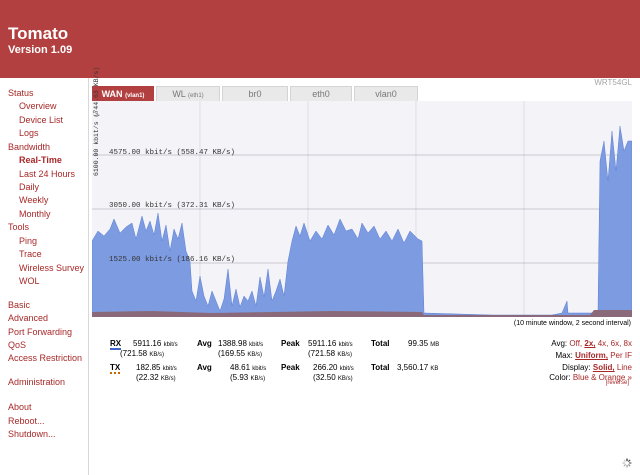 The image size is (640, 475). I want to click on tab-eth0: eth0, so click(321, 93).